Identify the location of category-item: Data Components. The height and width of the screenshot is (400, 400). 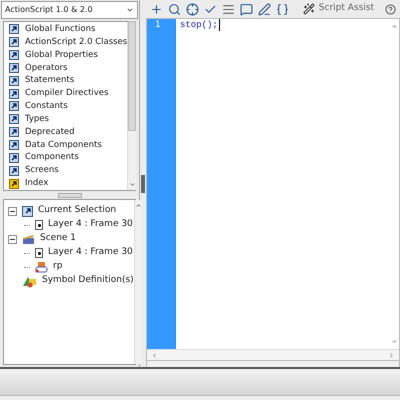
(63, 145).